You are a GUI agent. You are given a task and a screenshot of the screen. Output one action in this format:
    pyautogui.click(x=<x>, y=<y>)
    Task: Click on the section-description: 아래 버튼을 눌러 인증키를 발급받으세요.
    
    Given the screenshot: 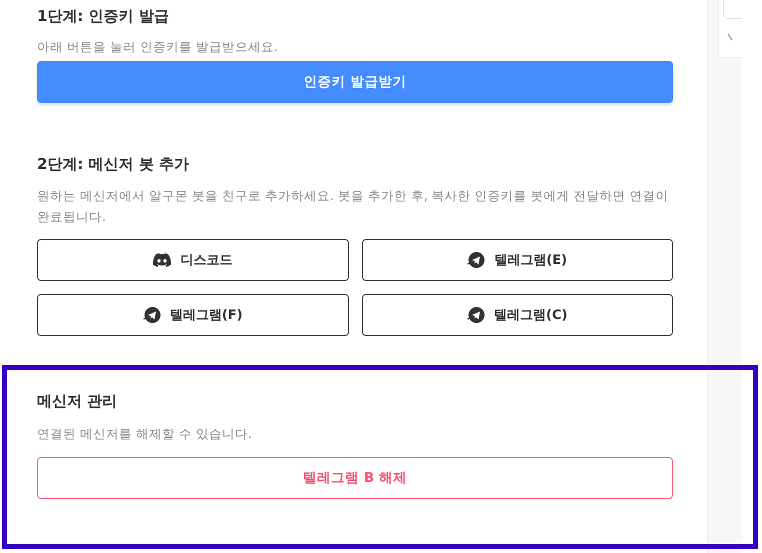 What is the action you would take?
    pyautogui.click(x=158, y=47)
    